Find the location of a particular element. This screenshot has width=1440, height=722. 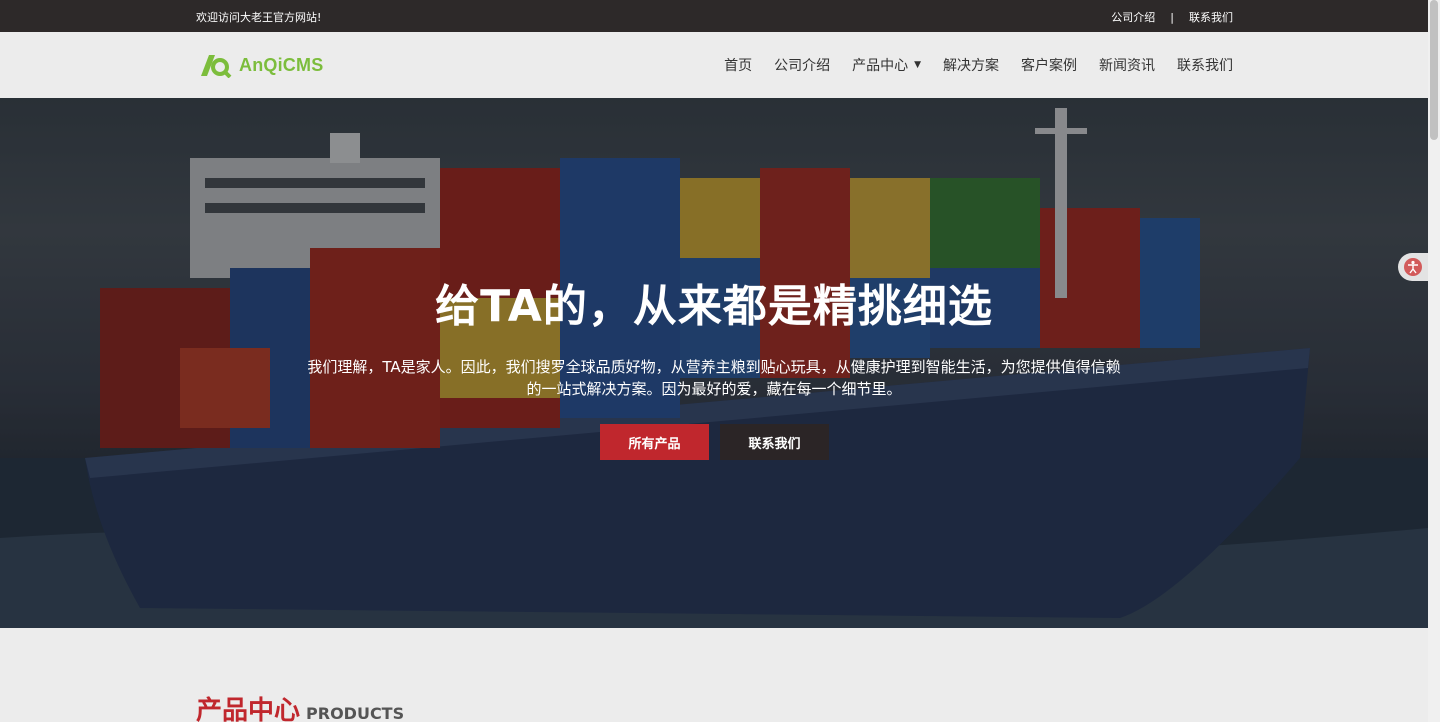

nav-item-solutions: 解决方案 is located at coordinates (971, 65).